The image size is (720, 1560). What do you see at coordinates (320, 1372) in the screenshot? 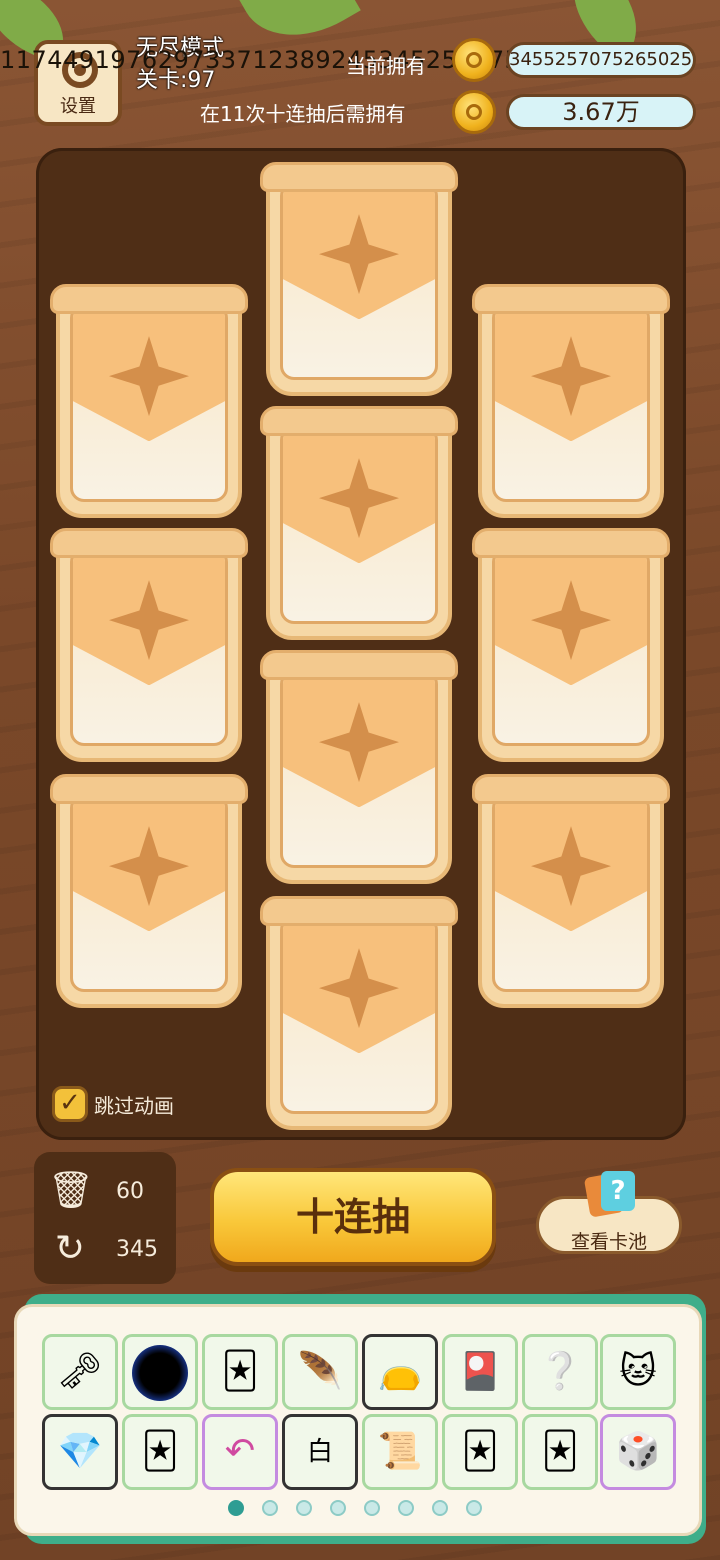
I see `item-slot-feather: 🪶` at bounding box center [320, 1372].